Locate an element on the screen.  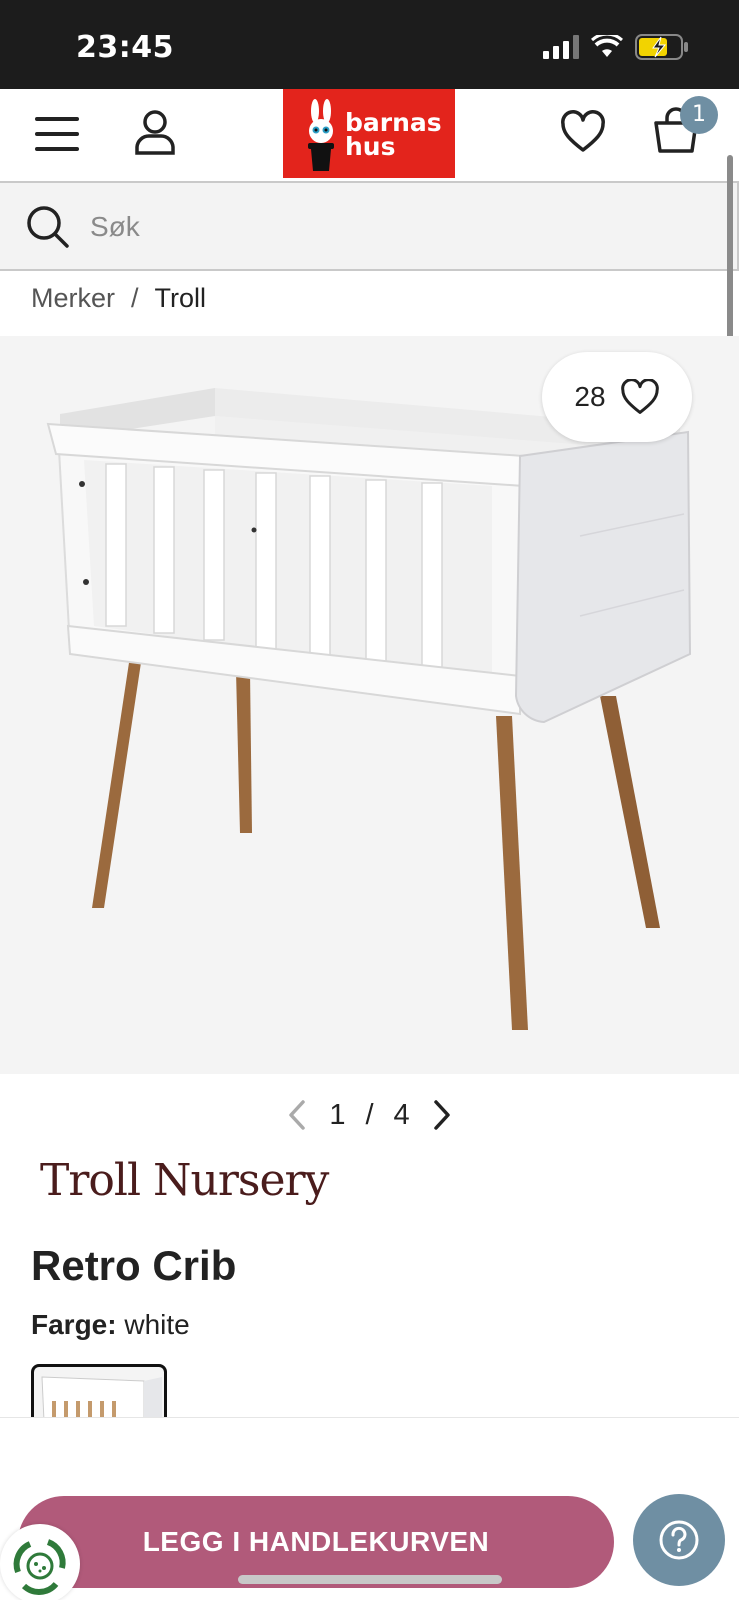
swatch-thumbnail is located at coordinates (101, 1397).